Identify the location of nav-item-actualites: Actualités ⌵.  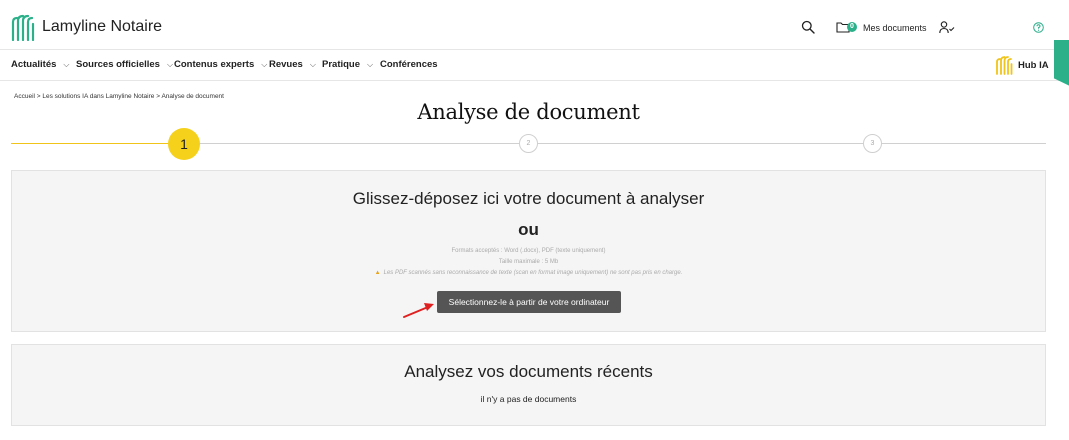
(40, 64).